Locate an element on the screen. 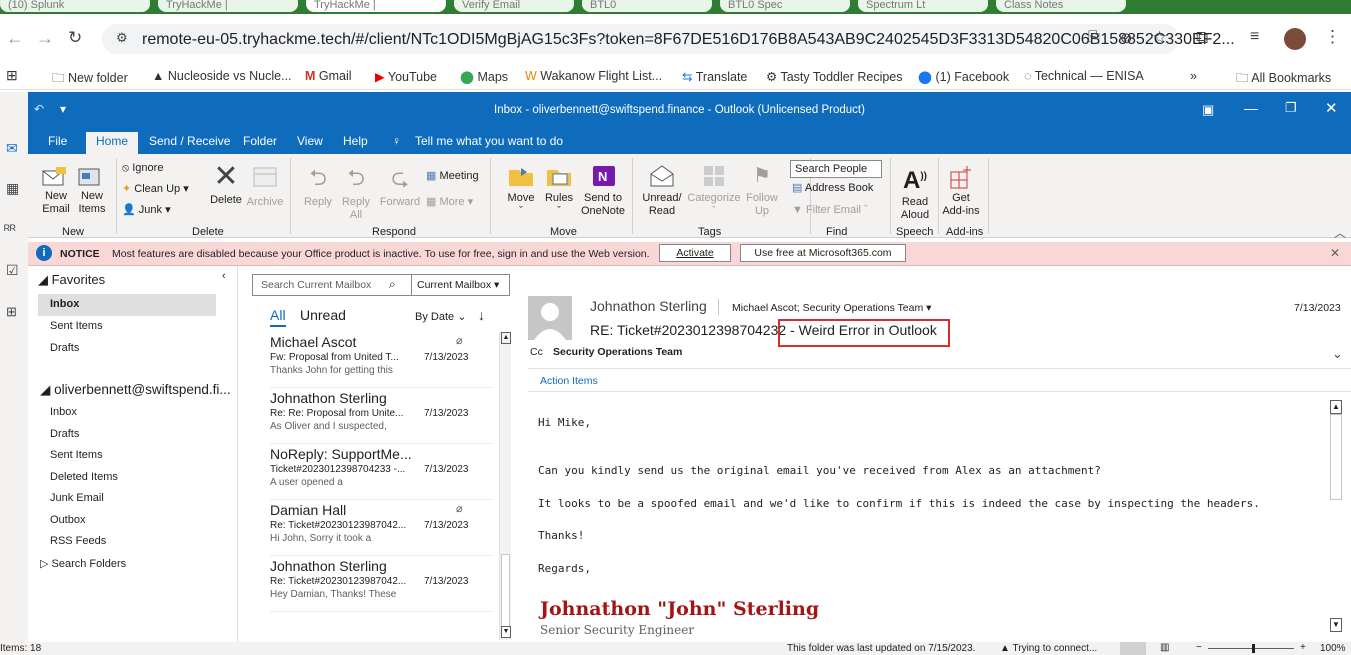  bookmark-item: 🗀 New folder is located at coordinates (90, 79).